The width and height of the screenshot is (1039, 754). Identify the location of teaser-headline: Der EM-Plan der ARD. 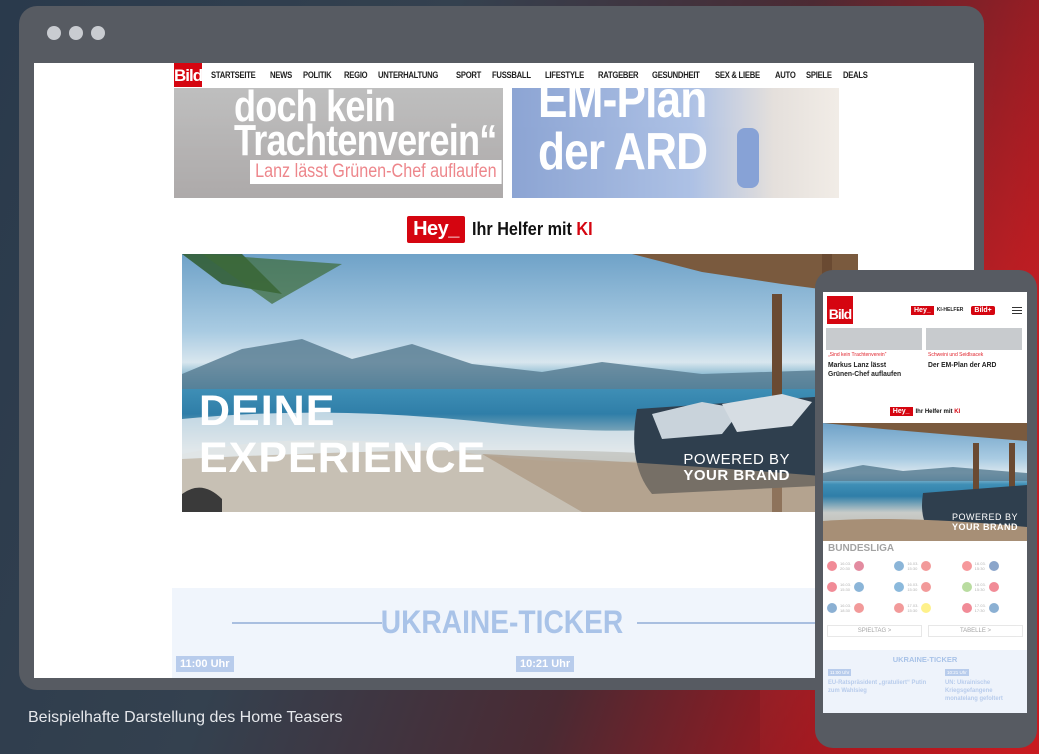
(969, 364).